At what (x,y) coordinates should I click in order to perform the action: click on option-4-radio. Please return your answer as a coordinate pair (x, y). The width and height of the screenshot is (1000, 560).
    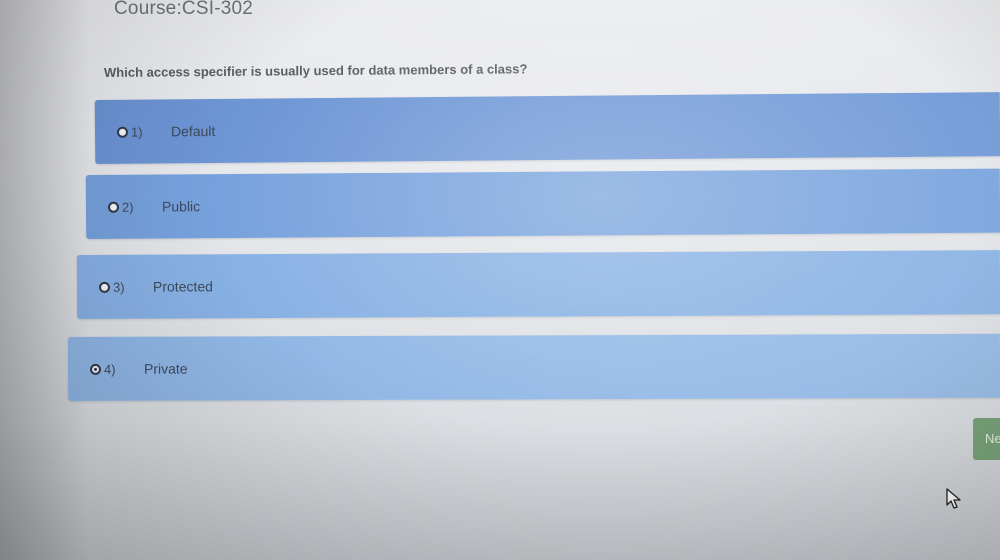
    Looking at the image, I should click on (95, 369).